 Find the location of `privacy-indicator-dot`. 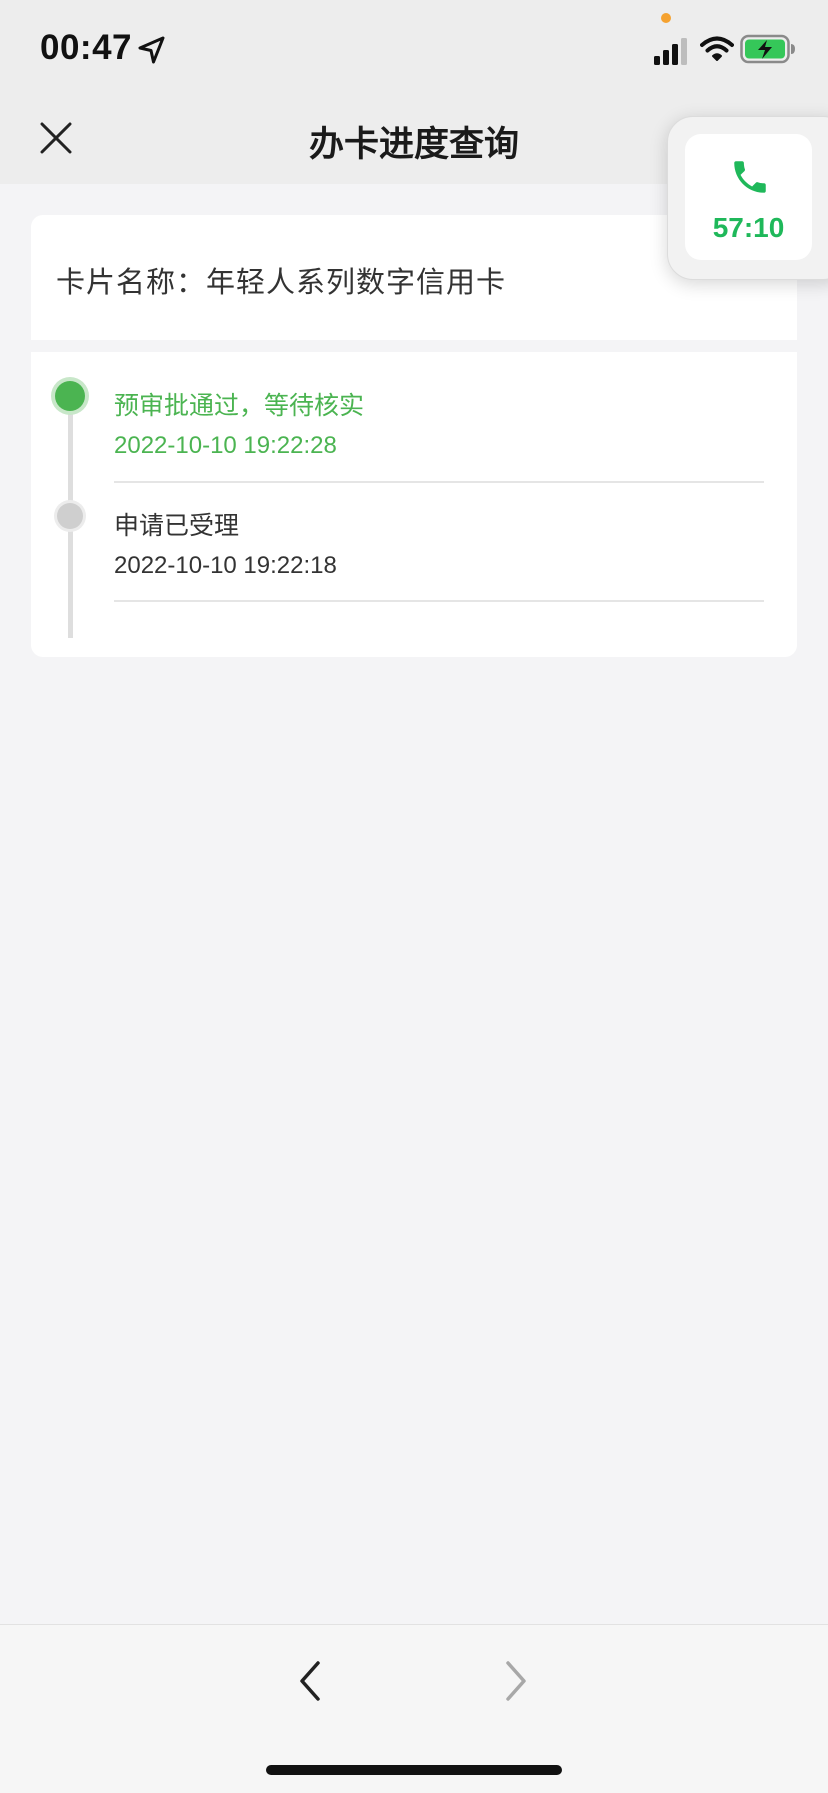

privacy-indicator-dot is located at coordinates (666, 18).